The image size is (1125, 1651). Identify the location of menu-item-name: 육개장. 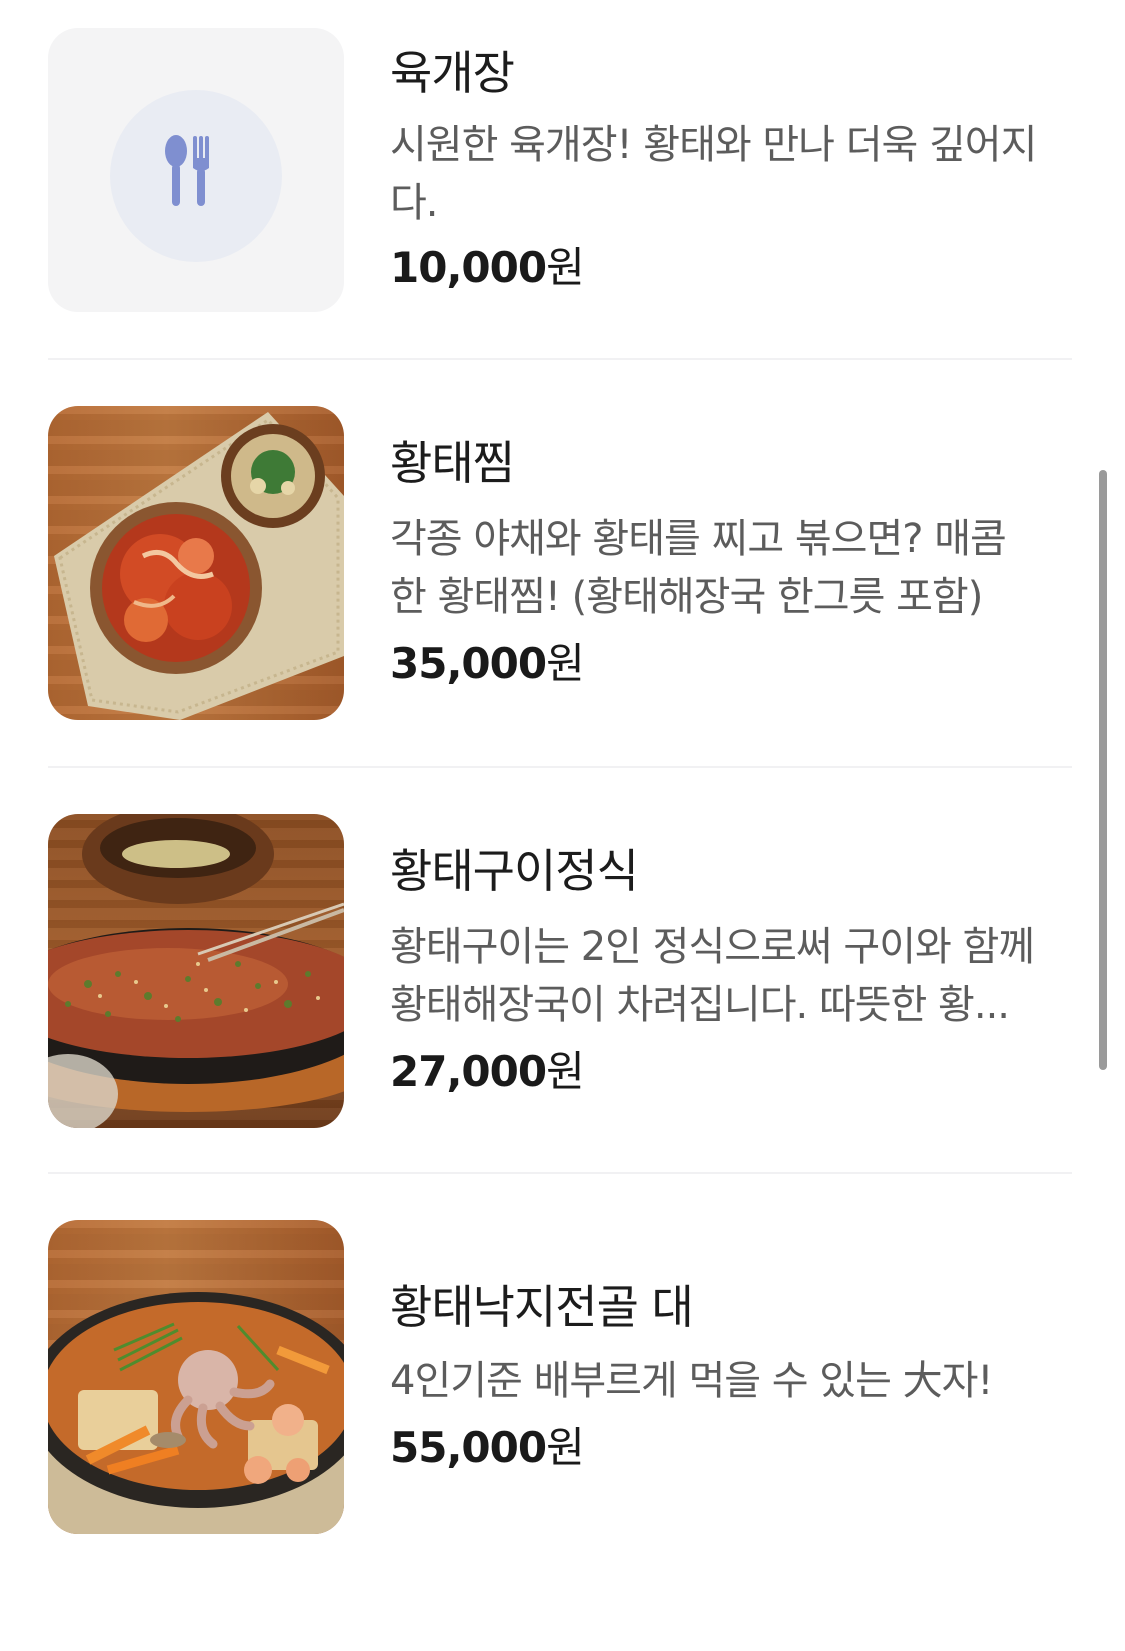
(452, 73).